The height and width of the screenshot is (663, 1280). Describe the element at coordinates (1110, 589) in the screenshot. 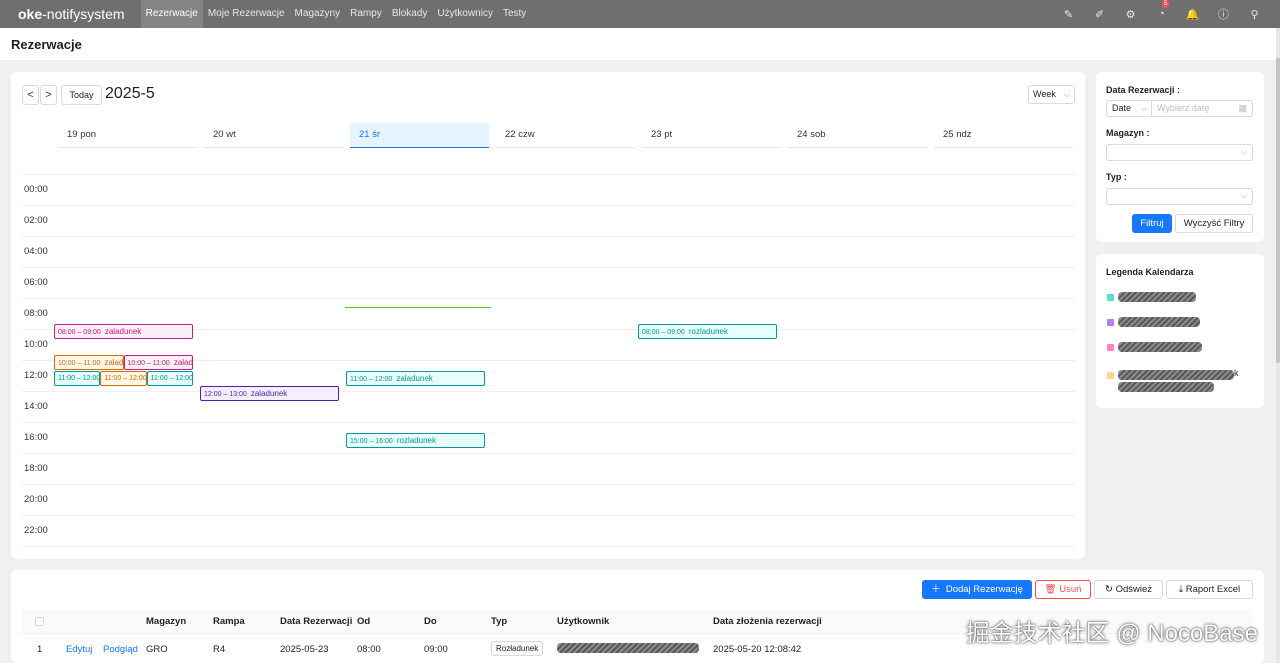

I see `refresh-icon: ↻` at that location.